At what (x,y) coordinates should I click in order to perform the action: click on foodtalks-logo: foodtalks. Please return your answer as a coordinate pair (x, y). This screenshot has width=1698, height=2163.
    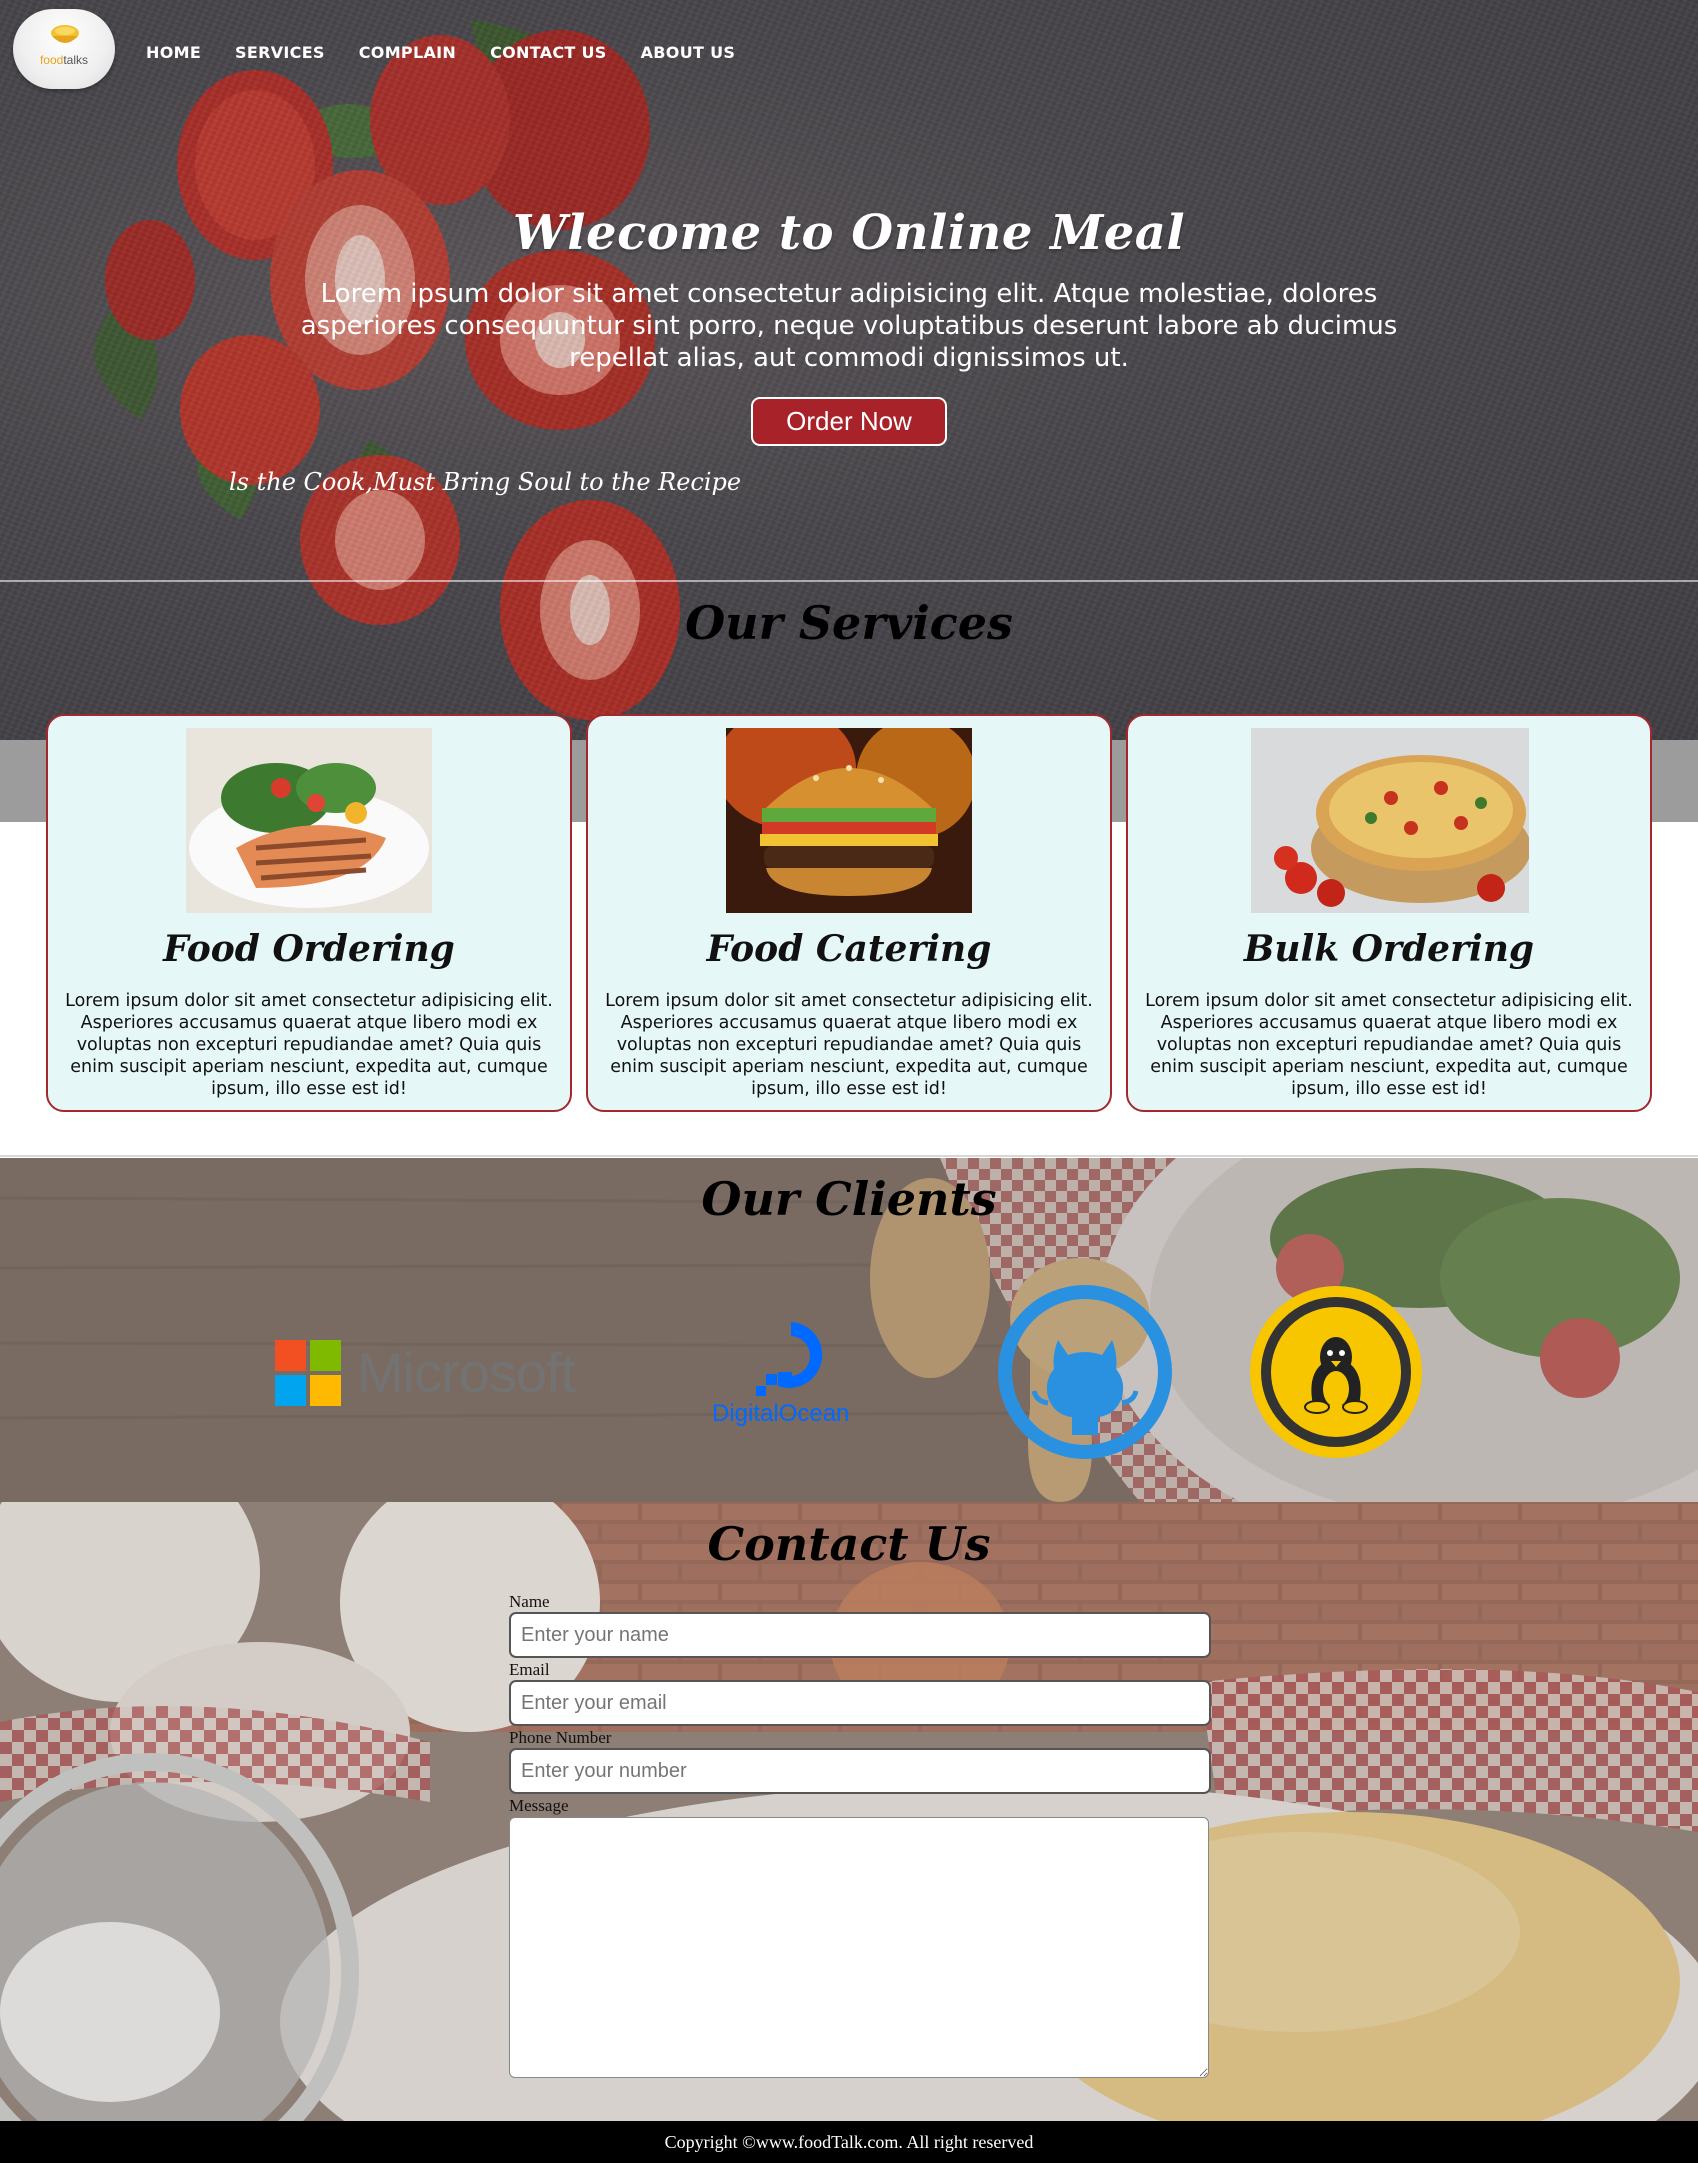
    Looking at the image, I should click on (64, 49).